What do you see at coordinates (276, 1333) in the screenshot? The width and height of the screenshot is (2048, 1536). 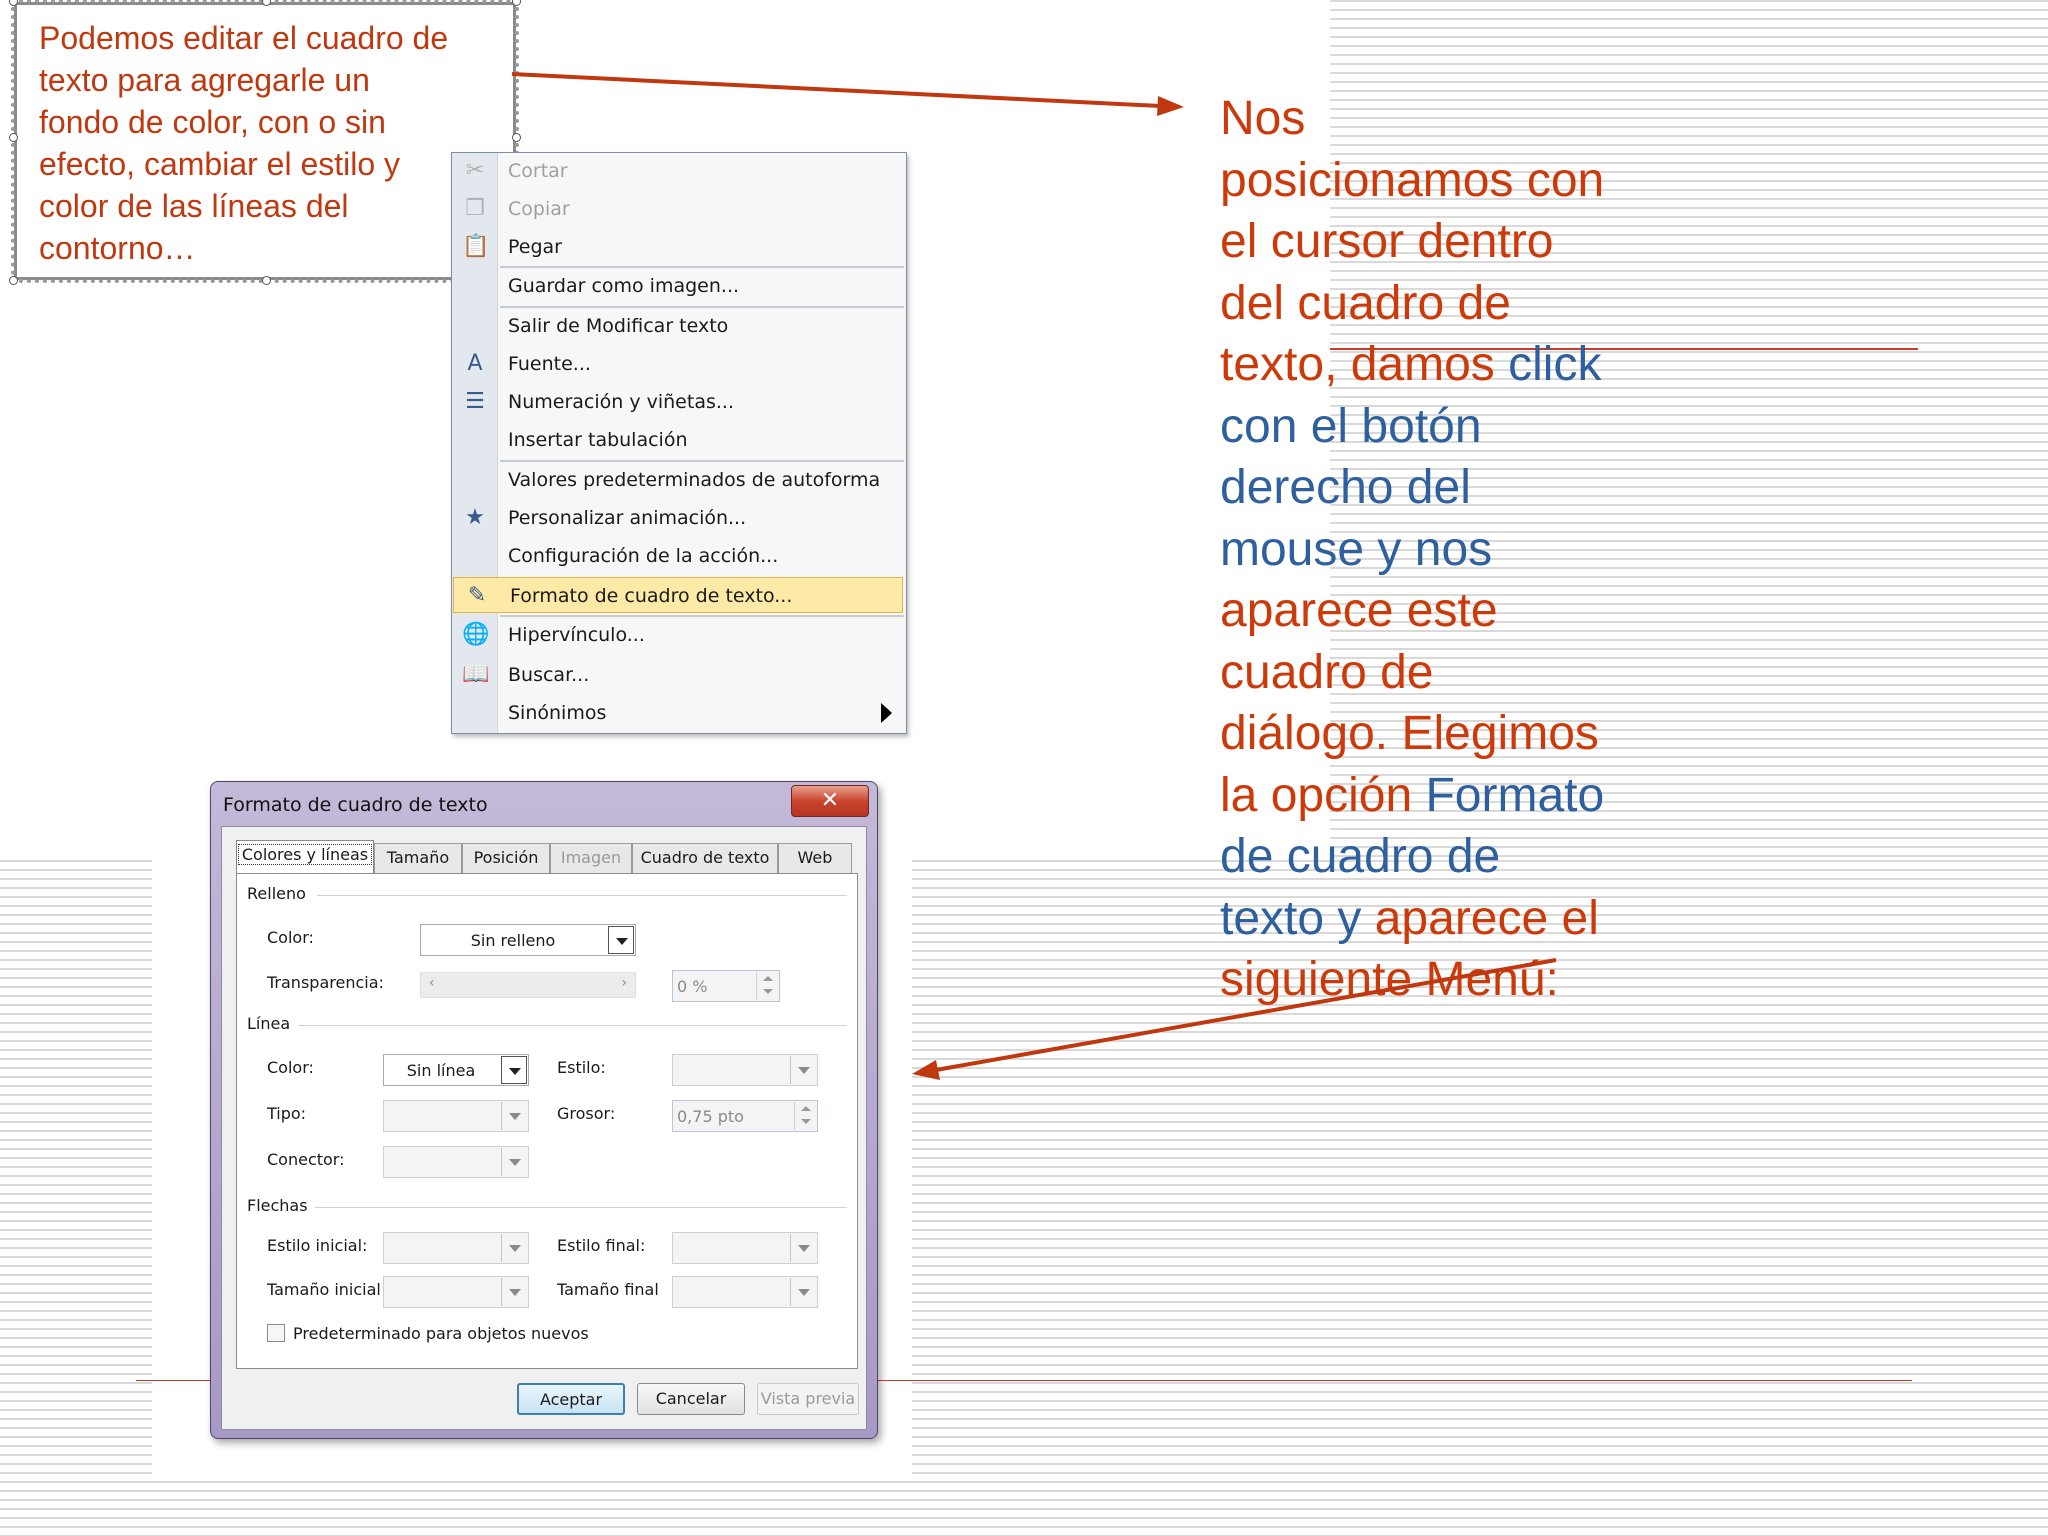 I see `default-objects-checkbox` at bounding box center [276, 1333].